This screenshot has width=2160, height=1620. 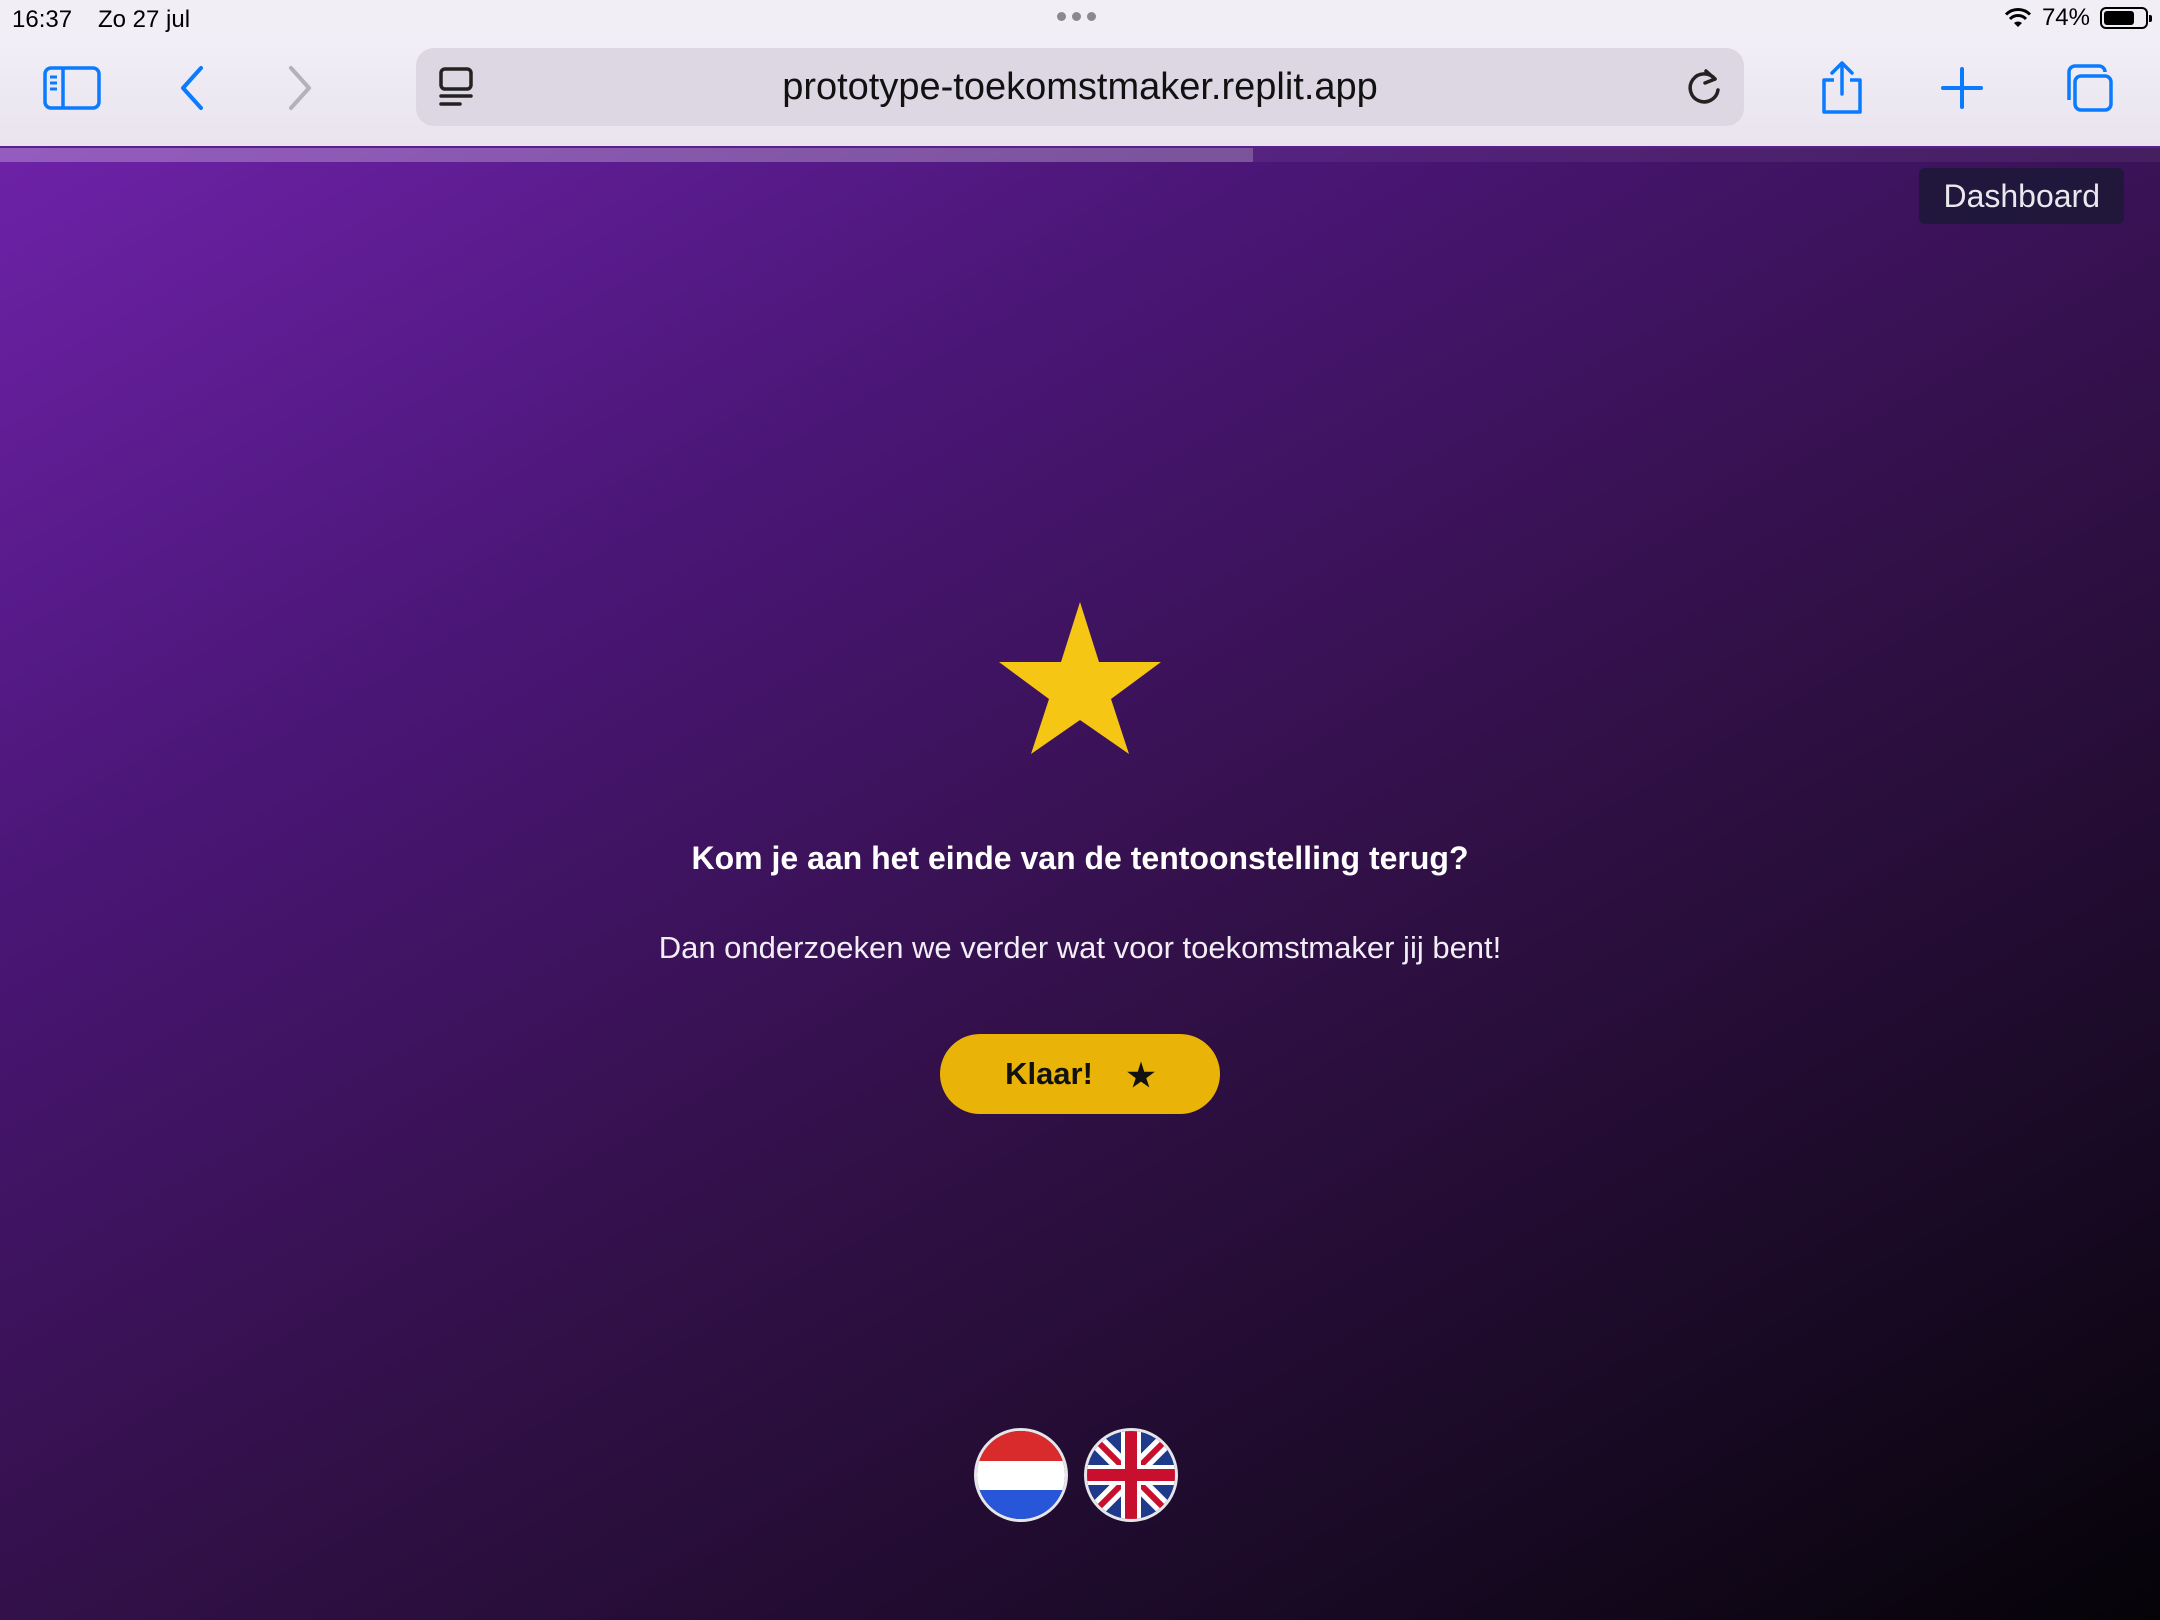 What do you see at coordinates (2126, 18) in the screenshot?
I see `battery-icon` at bounding box center [2126, 18].